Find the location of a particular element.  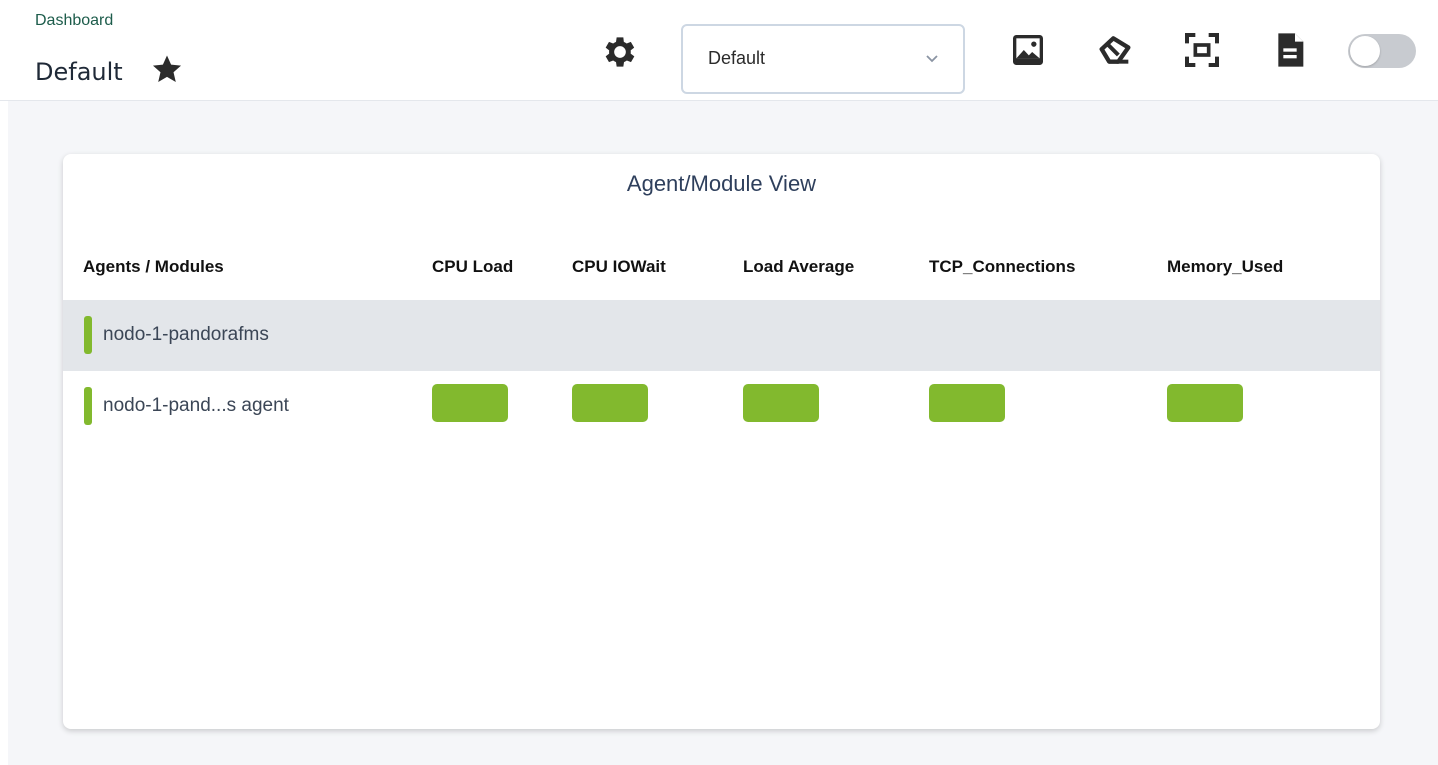

column-header-agents: Agents / Modules is located at coordinates (153, 266).